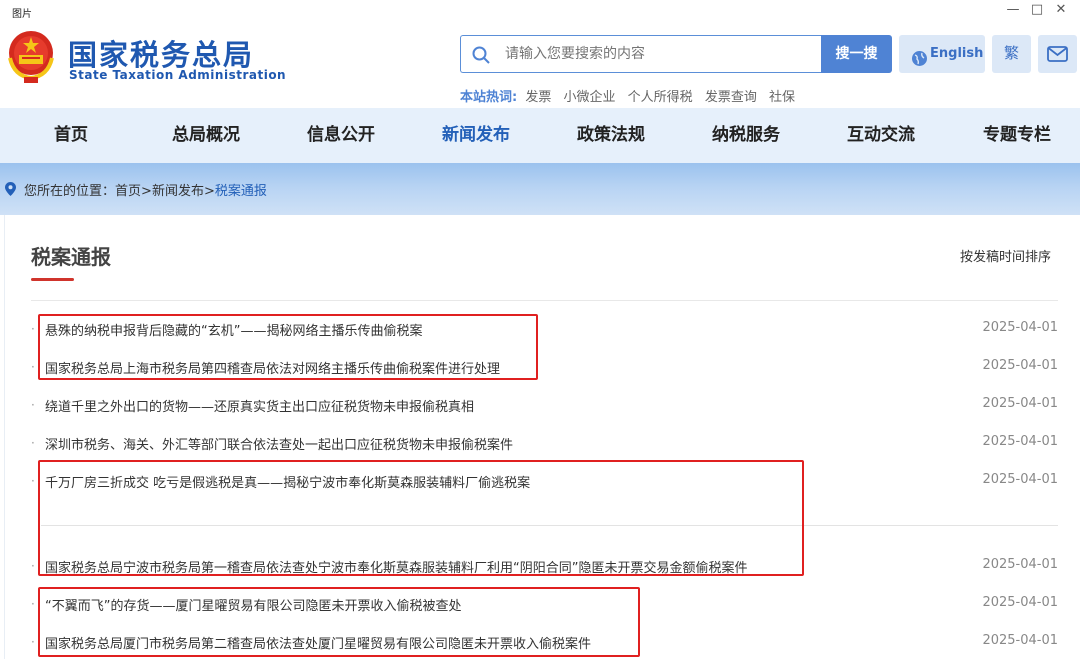 This screenshot has width=1080, height=659. I want to click on hot-words-label: 本站热词:, so click(489, 97).